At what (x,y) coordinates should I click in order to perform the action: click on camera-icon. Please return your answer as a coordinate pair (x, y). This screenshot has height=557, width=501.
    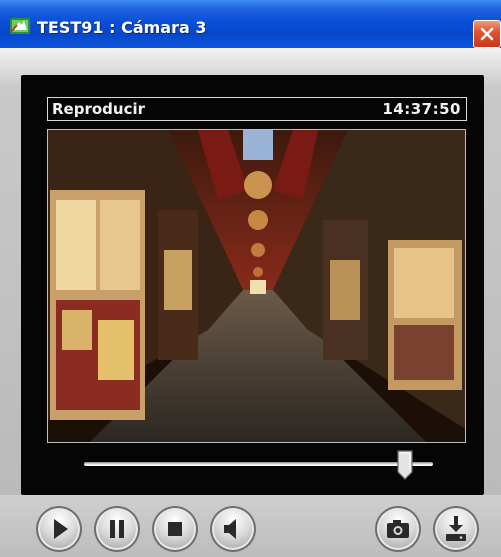
    Looking at the image, I should click on (398, 529).